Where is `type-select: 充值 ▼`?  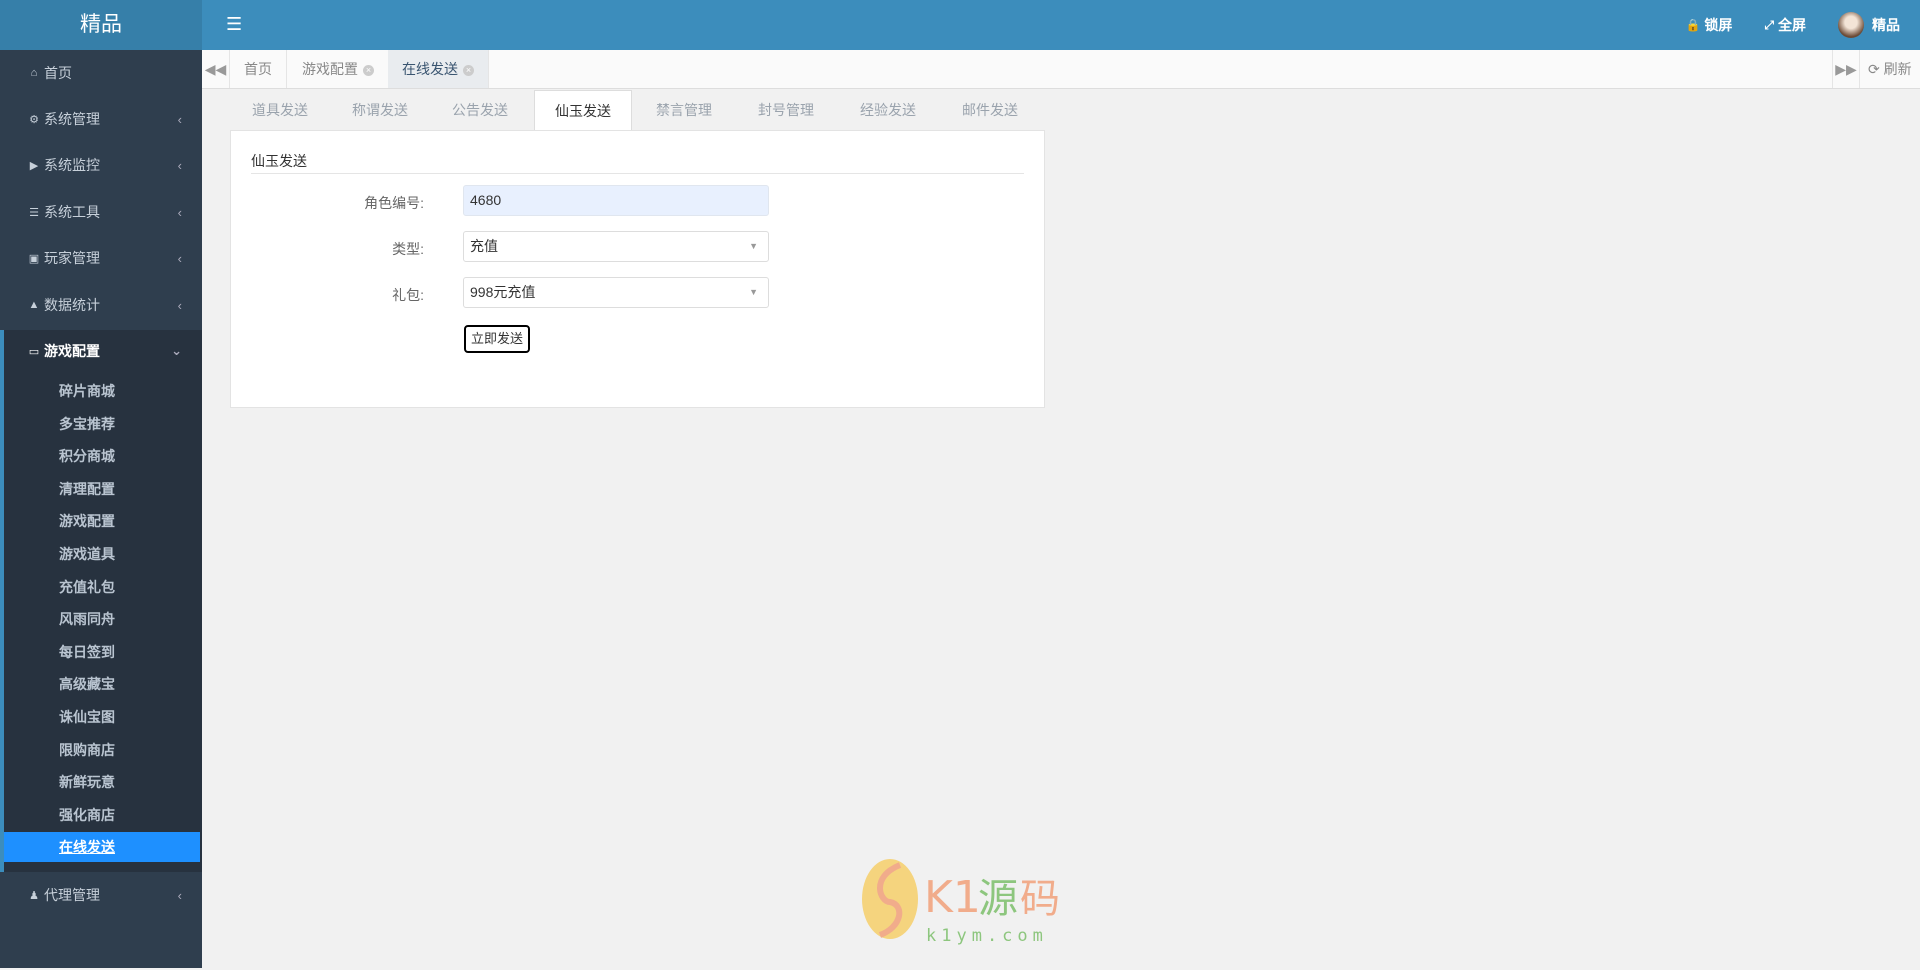 type-select: 充值 ▼ is located at coordinates (616, 246).